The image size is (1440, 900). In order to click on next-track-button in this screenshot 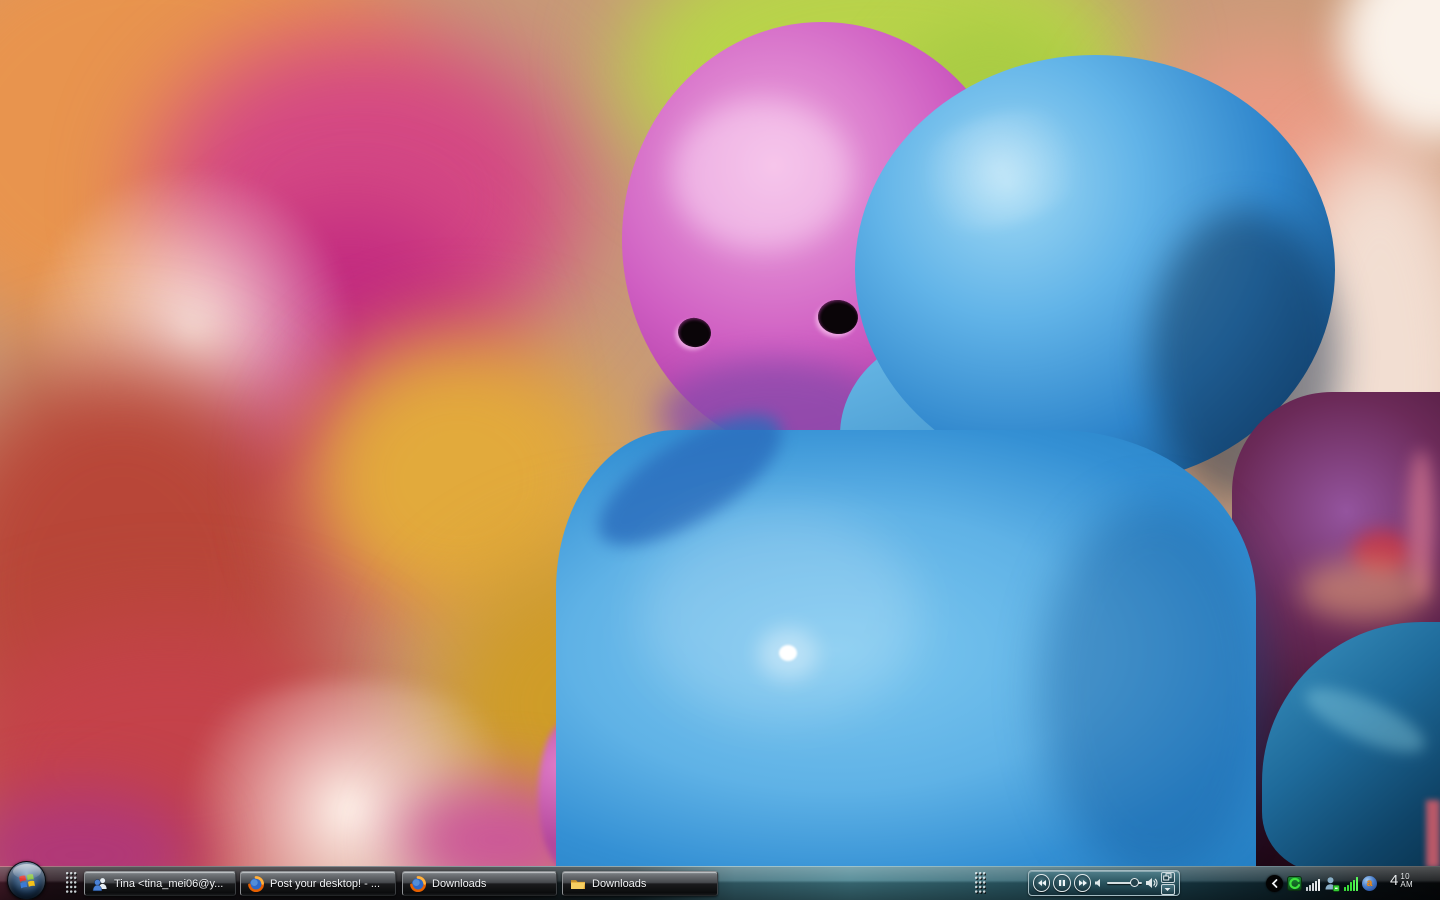, I will do `click(1082, 883)`.